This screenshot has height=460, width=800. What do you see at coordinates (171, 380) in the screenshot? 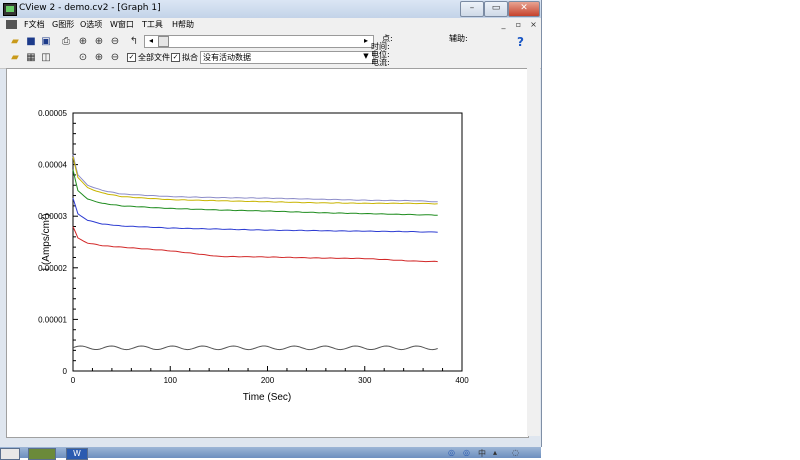
I see `x-tick-label: 100` at bounding box center [171, 380].